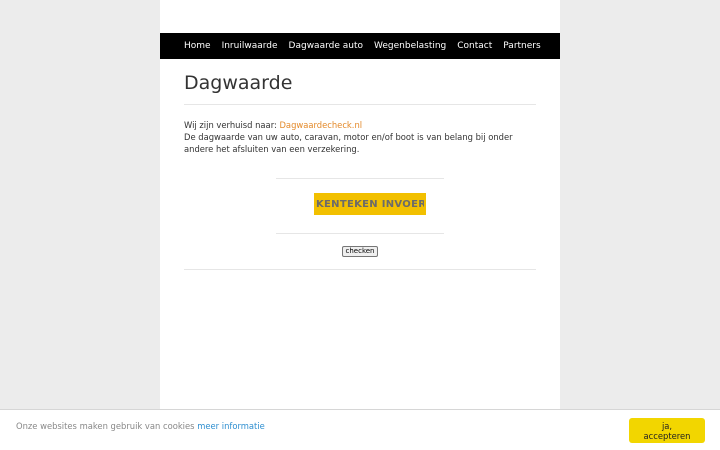  Describe the element at coordinates (474, 46) in the screenshot. I see `nav-item-contact: Contact` at that location.